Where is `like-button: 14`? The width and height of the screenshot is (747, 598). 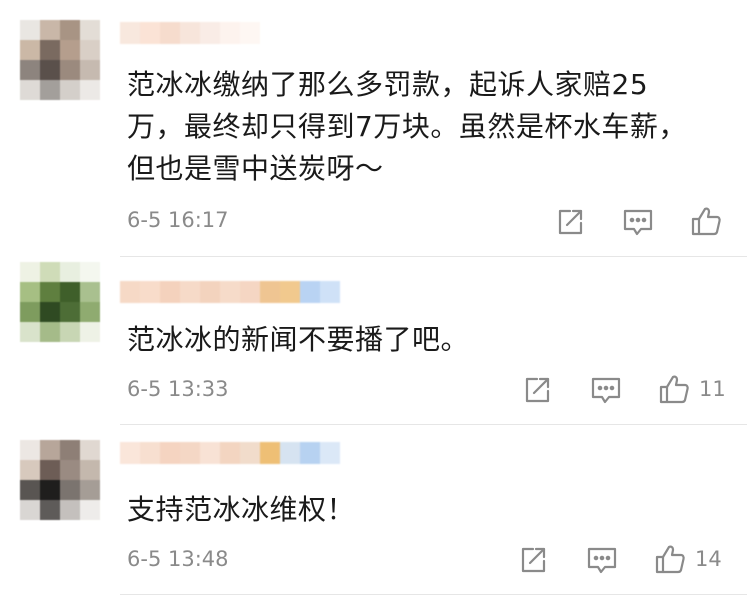 like-button: 14 is located at coordinates (687, 559).